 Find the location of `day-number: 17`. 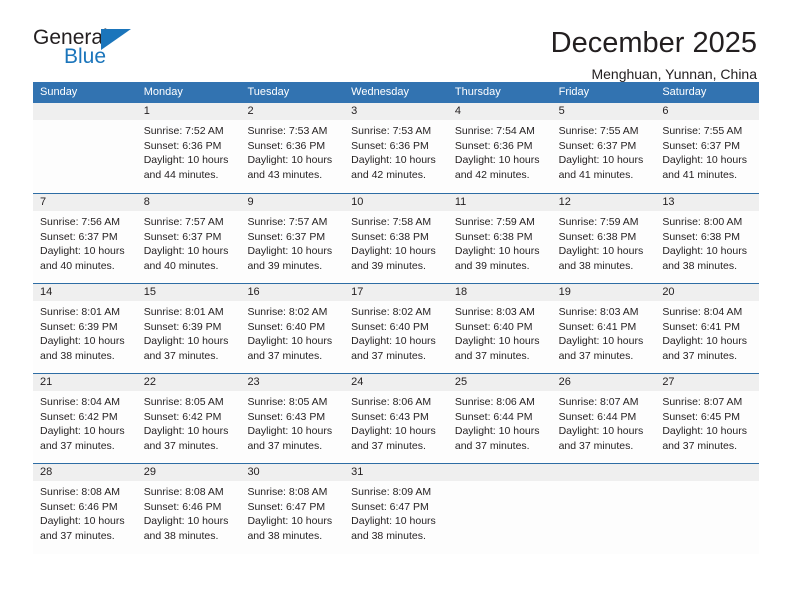

day-number: 17 is located at coordinates (396, 292).